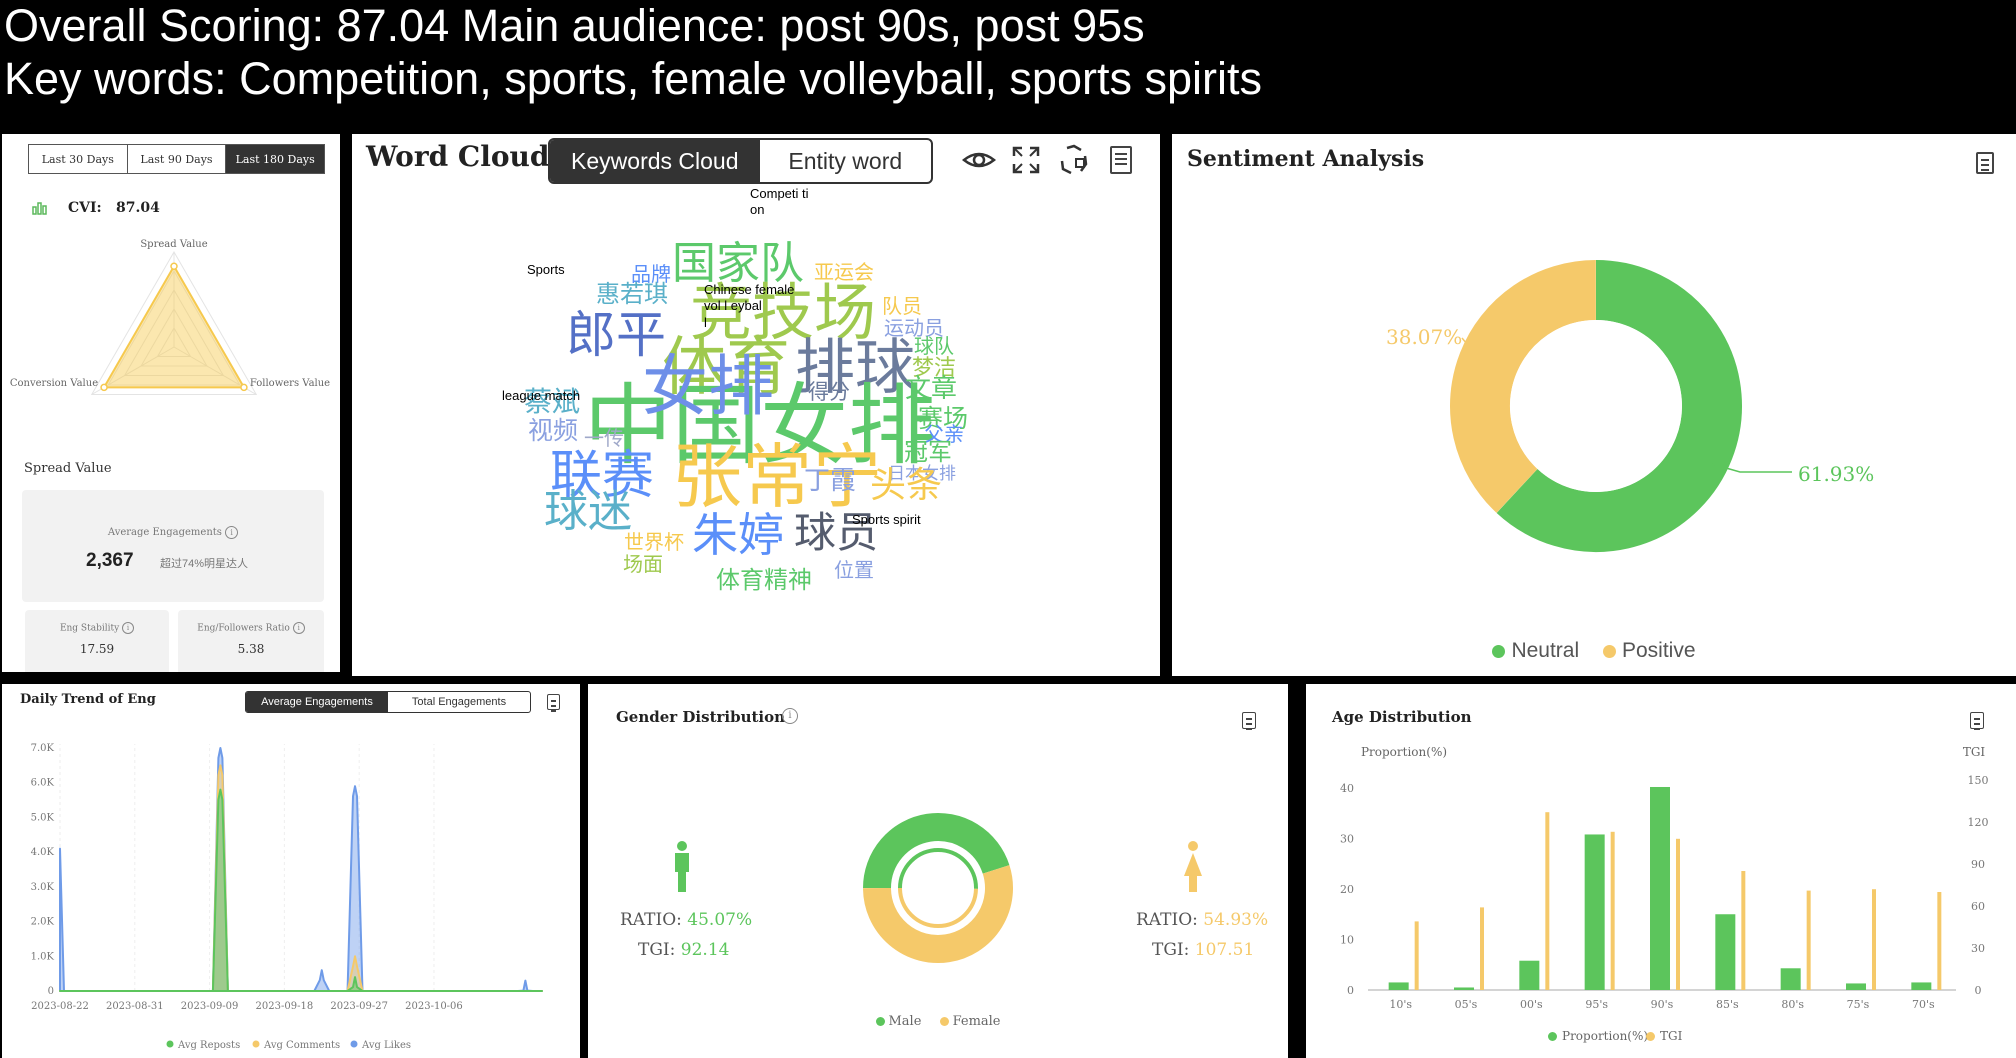 The image size is (2016, 1058). Describe the element at coordinates (210, 1006) in the screenshot. I see `x-tick-label: 2023-09-09` at that location.